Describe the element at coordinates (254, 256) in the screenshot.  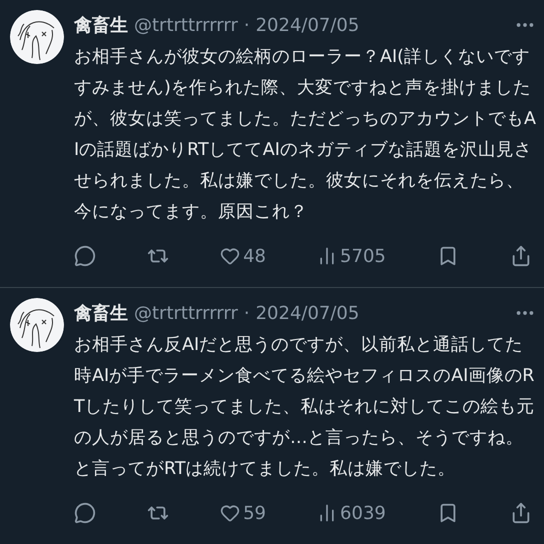
I see `like-count: 48` at that location.